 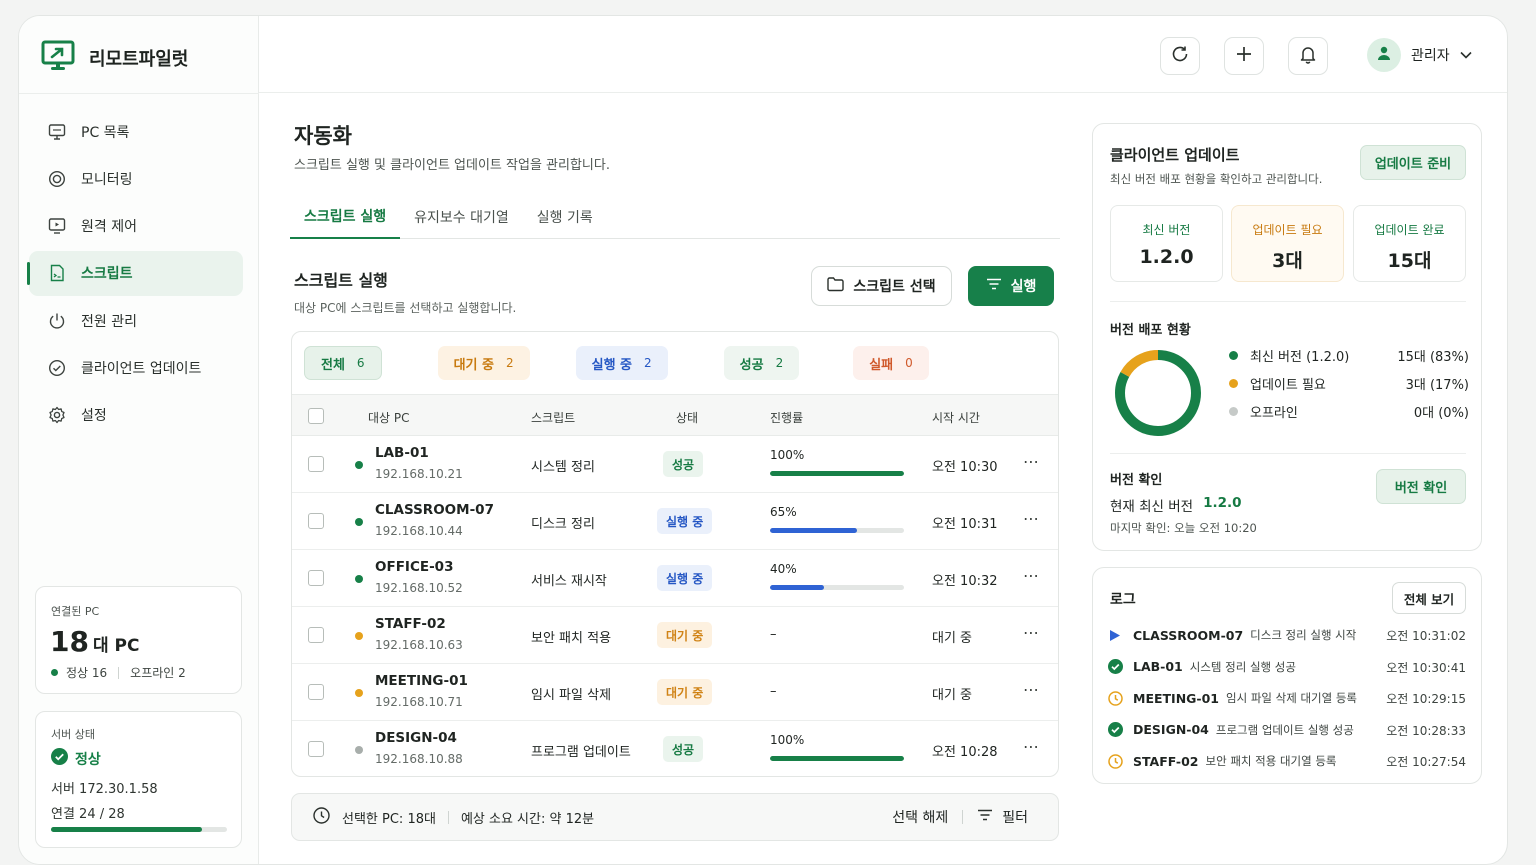 I want to click on sidebar-item-label: 스크립트, so click(x=107, y=274).